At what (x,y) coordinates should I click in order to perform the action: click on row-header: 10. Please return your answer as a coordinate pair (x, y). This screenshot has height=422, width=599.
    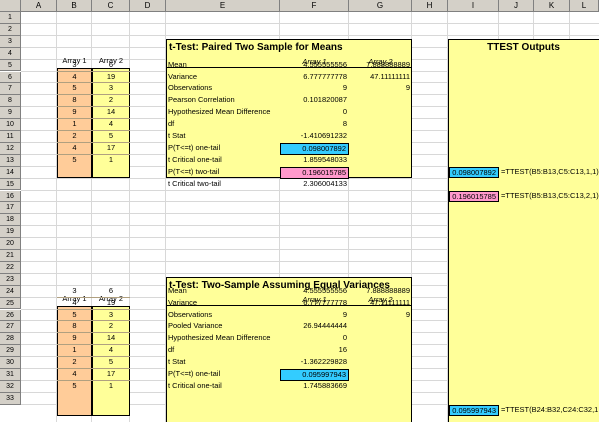
    Looking at the image, I should click on (10, 125).